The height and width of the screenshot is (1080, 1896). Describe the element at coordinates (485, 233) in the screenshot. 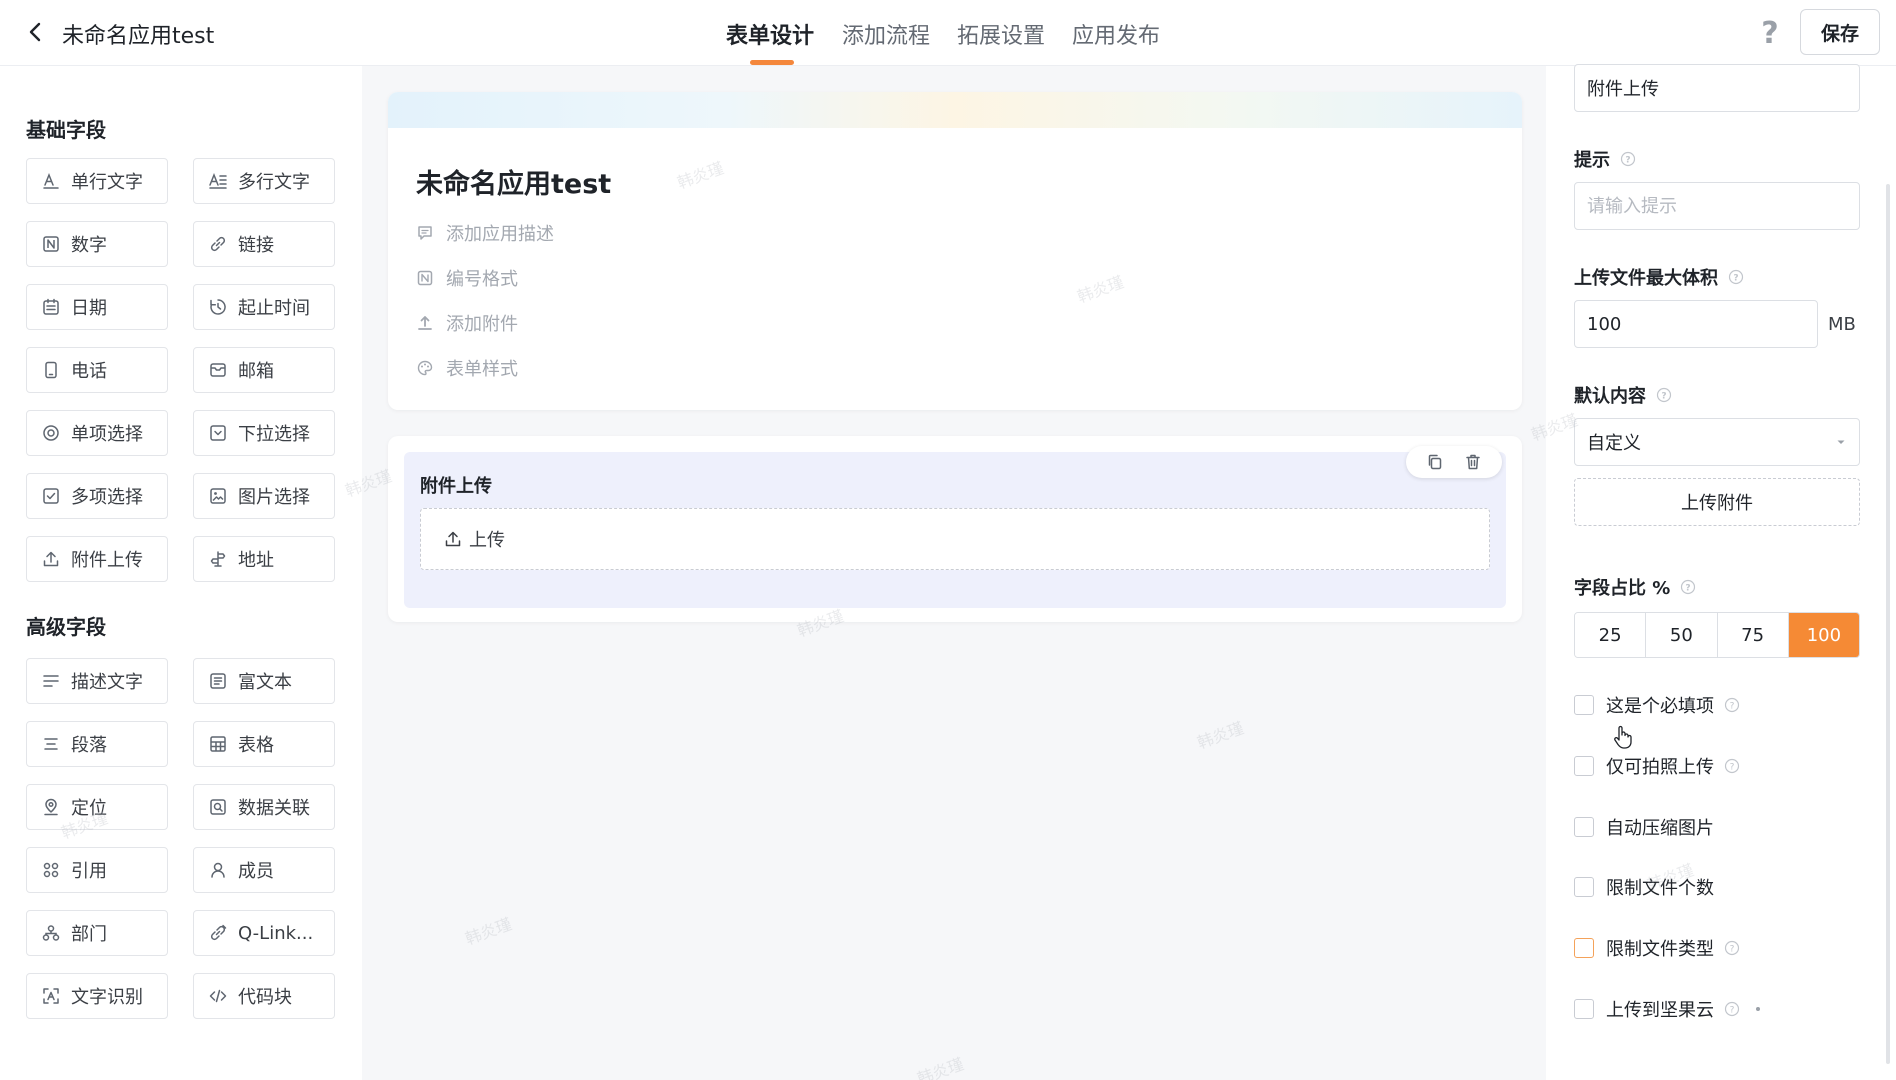

I see `add-app-description: 添加应用描述` at that location.